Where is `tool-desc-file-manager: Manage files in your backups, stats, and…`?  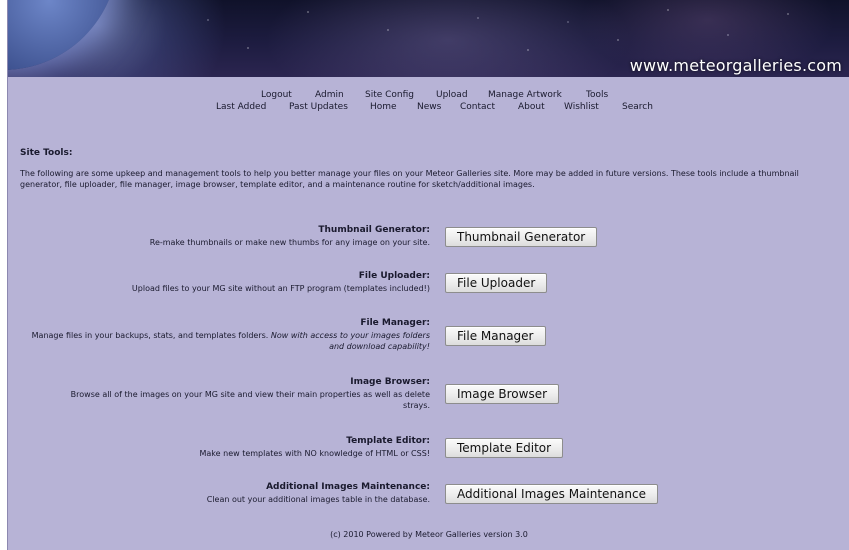
tool-desc-file-manager: Manage files in your backups, stats, and… is located at coordinates (224, 341).